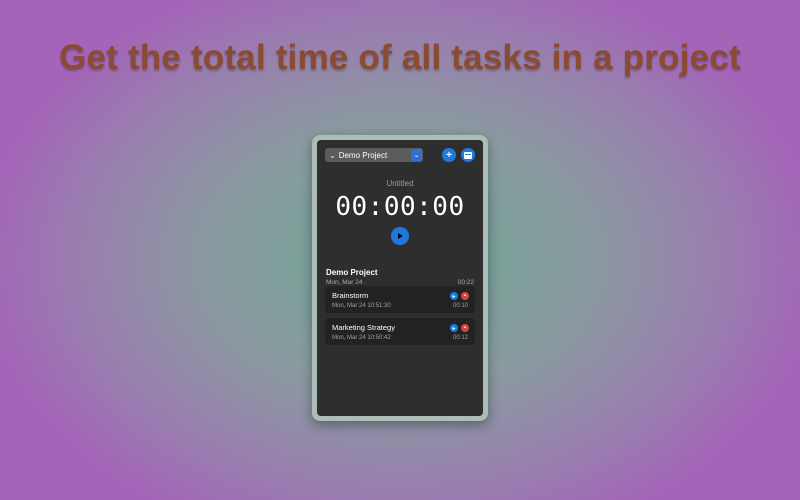 The image size is (800, 500). Describe the element at coordinates (363, 155) in the screenshot. I see `project-select-label: Demo Project` at that location.